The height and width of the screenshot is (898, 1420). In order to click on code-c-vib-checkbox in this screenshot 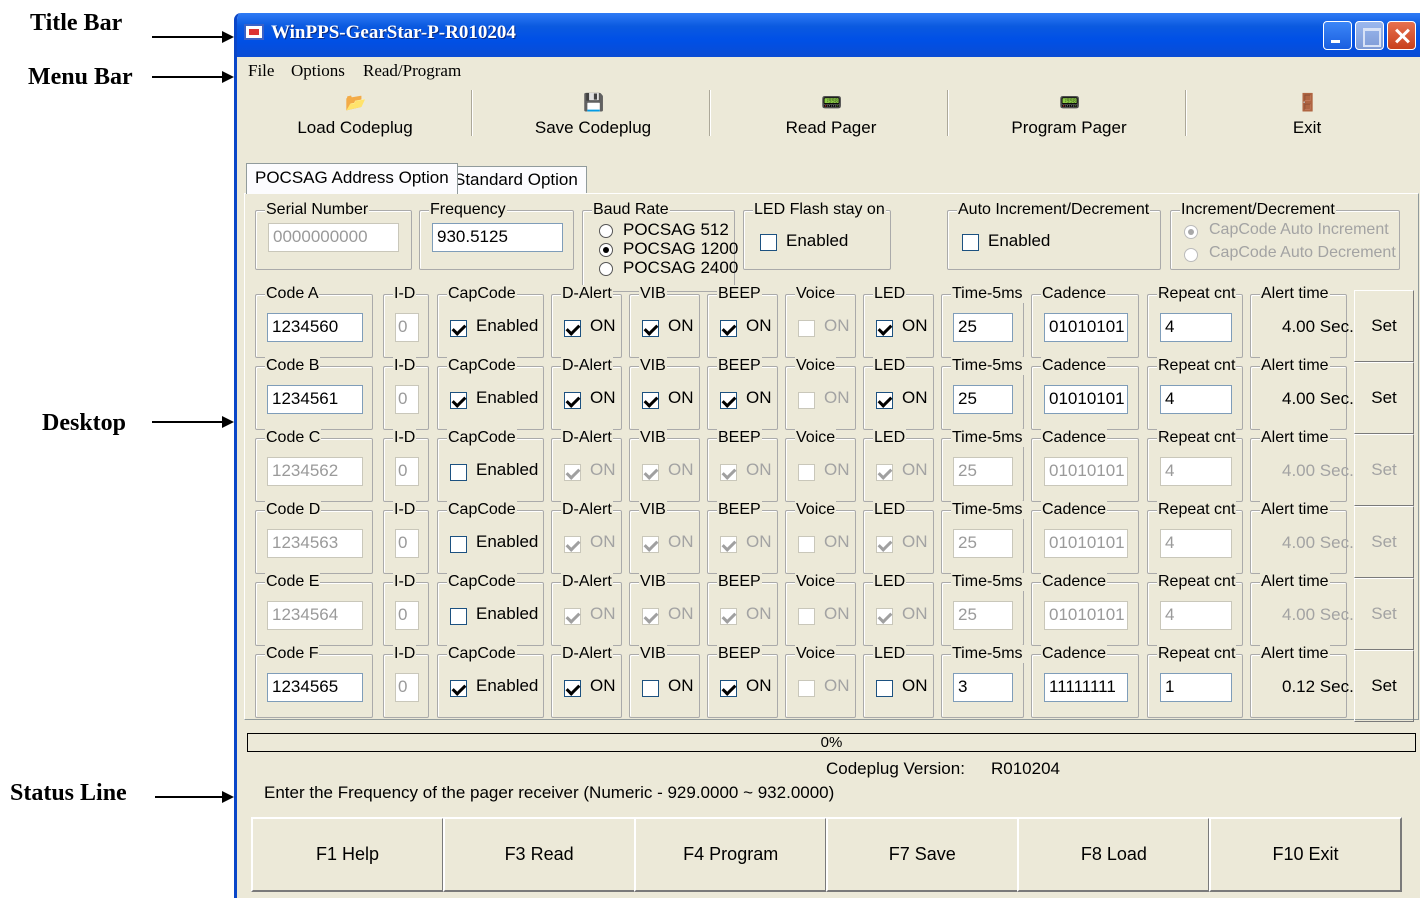, I will do `click(650, 472)`.